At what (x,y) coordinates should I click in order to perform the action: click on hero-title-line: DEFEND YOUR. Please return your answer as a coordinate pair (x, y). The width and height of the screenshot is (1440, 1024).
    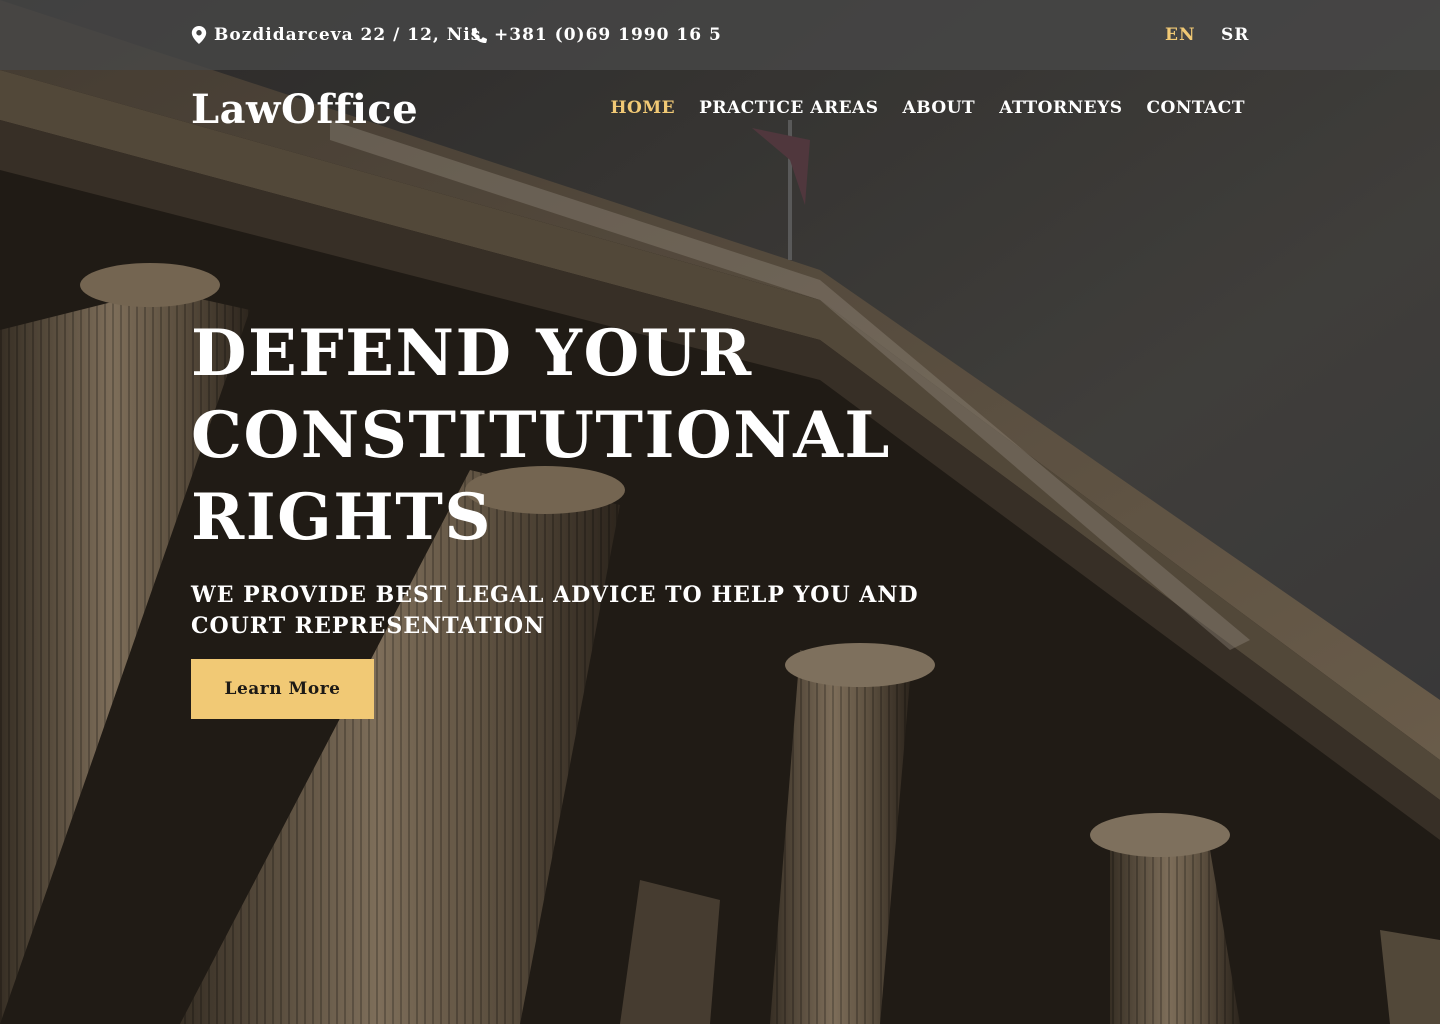
    Looking at the image, I should click on (472, 353).